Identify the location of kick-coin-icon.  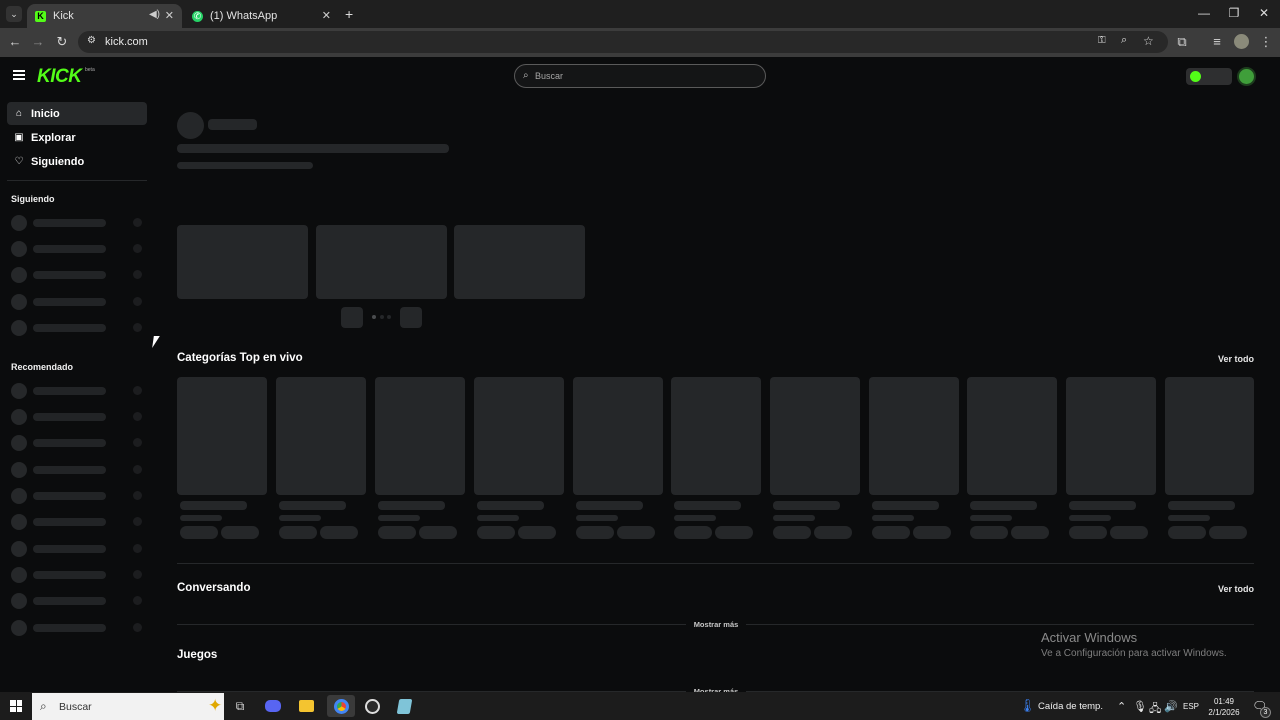
(1195, 76).